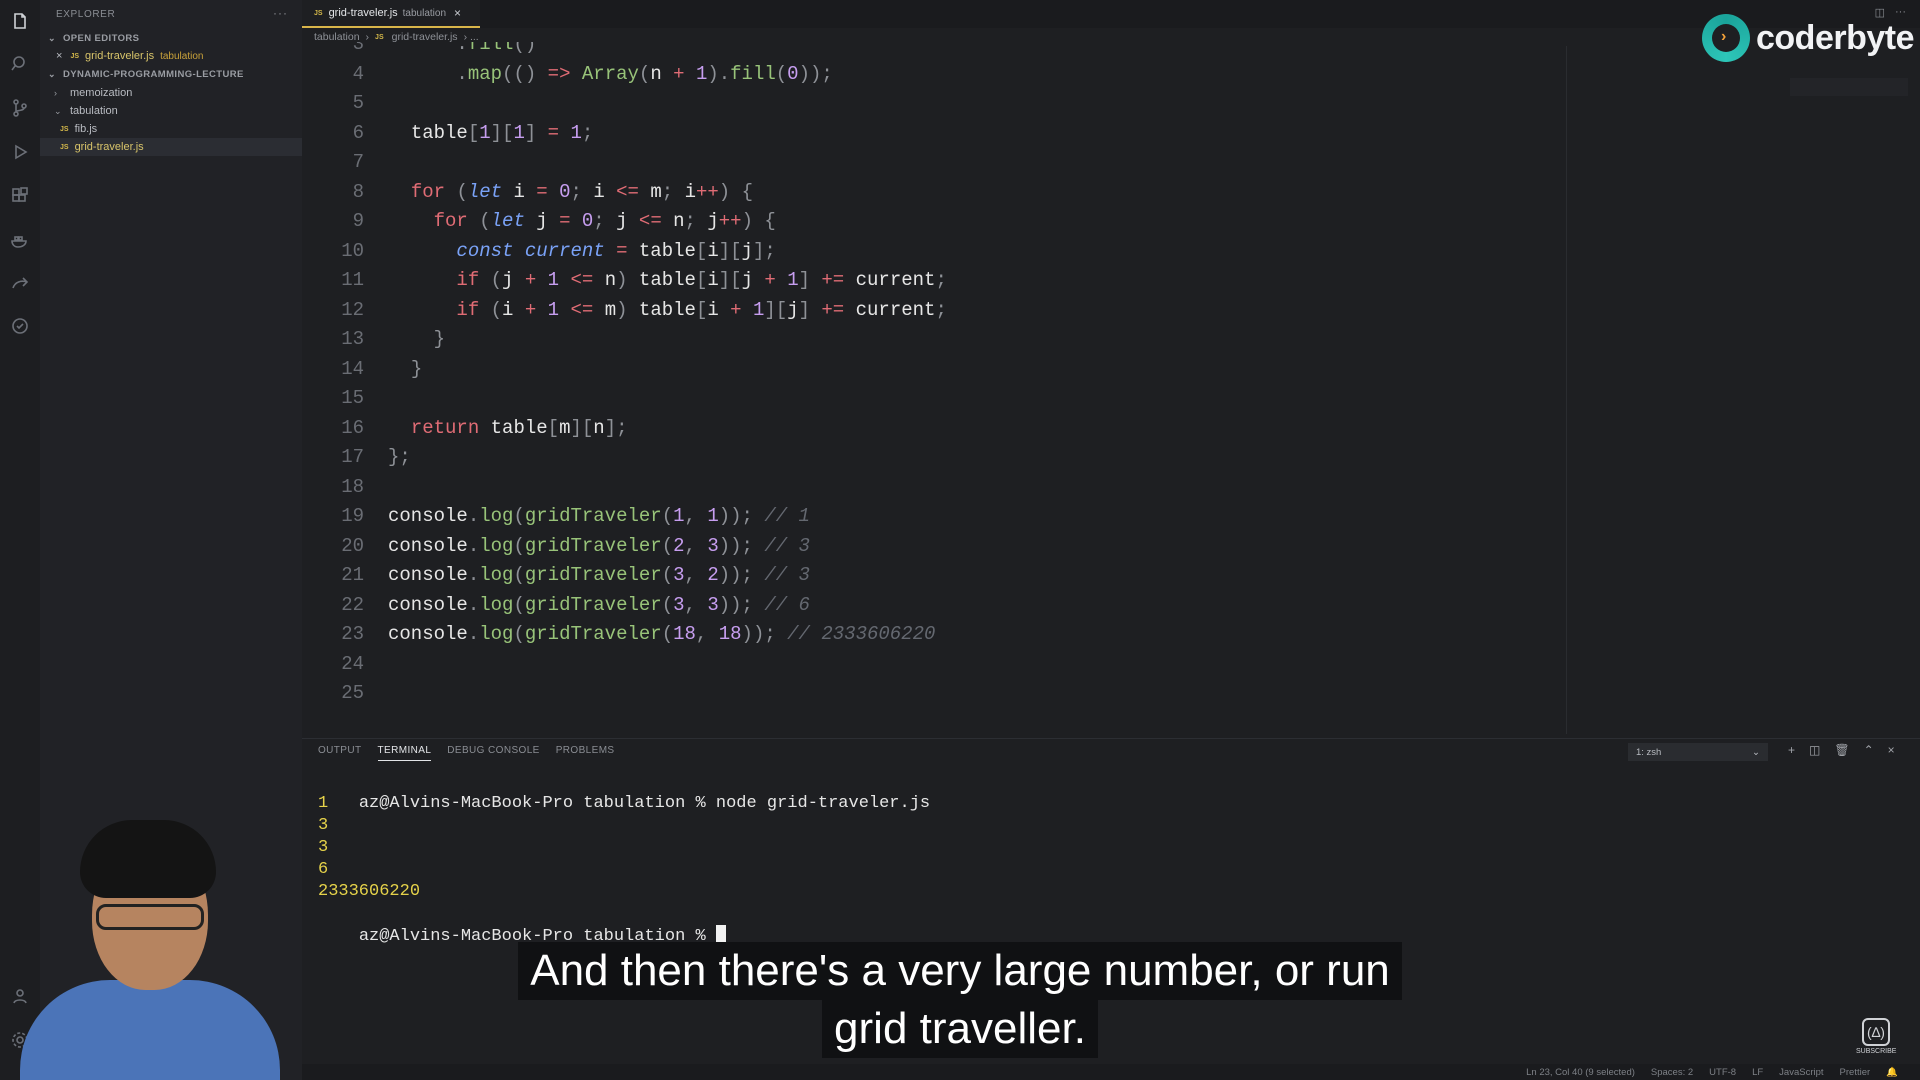 This screenshot has width=1920, height=1080. I want to click on code-line: 10 const current = table[i][j];, so click(539, 251).